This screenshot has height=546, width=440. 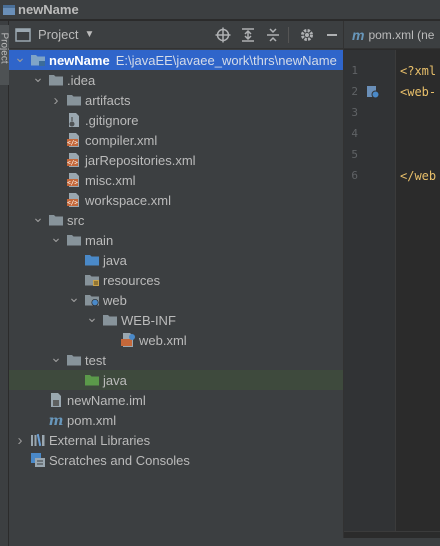 What do you see at coordinates (354, 154) in the screenshot?
I see `line-number: 5` at bounding box center [354, 154].